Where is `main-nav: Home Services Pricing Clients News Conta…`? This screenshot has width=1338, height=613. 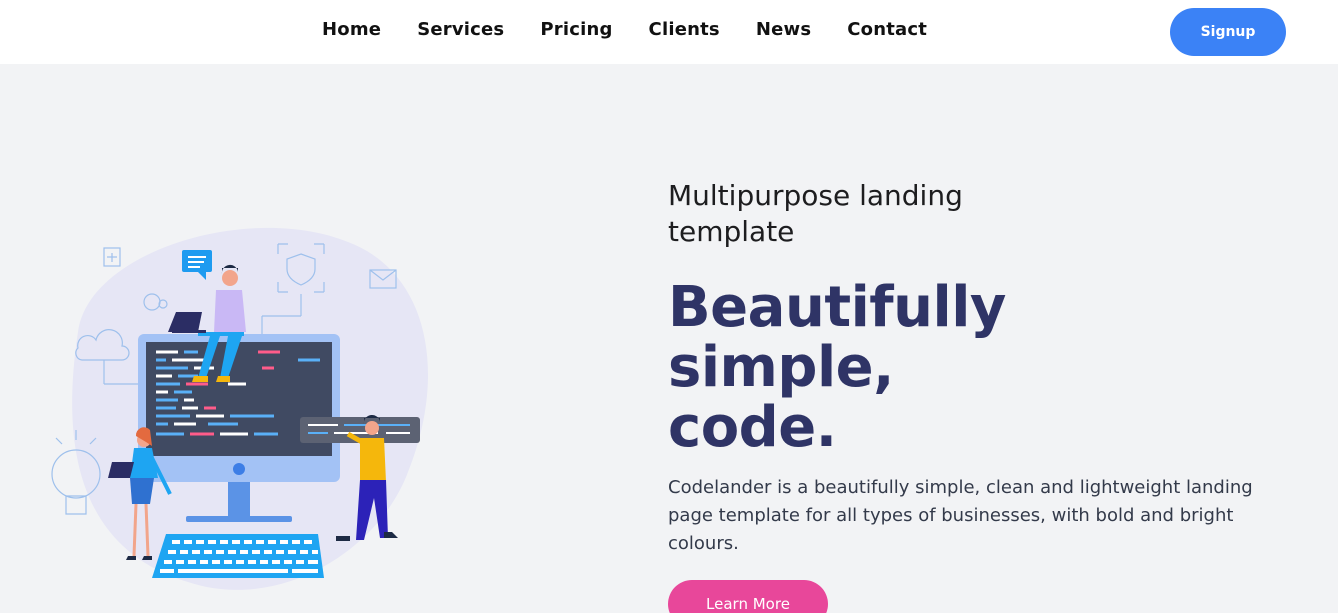 main-nav: Home Services Pricing Clients News Conta… is located at coordinates (642, 29).